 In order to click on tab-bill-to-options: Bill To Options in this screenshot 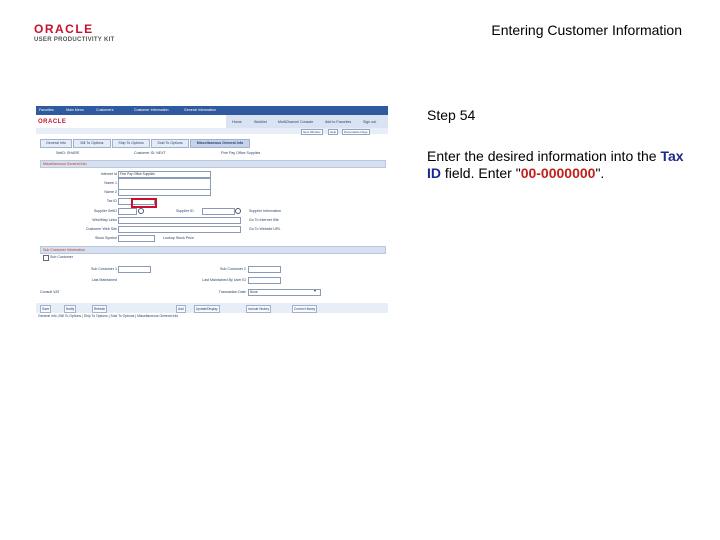, I will do `click(92, 143)`.